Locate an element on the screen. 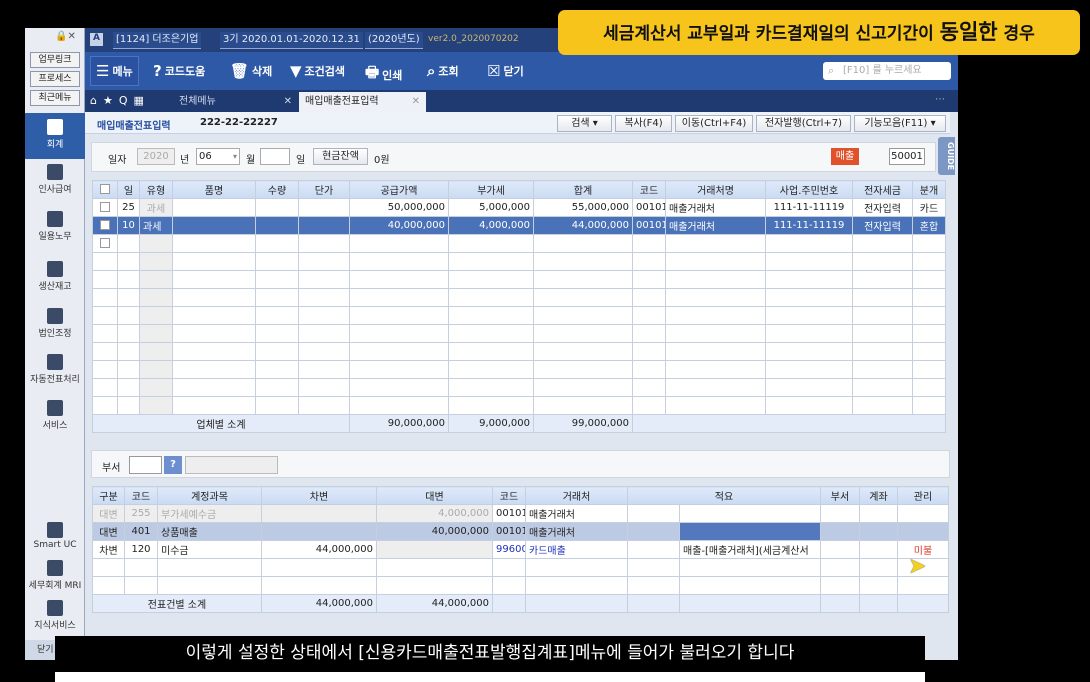  table-cell: 카드매출 is located at coordinates (576, 549).